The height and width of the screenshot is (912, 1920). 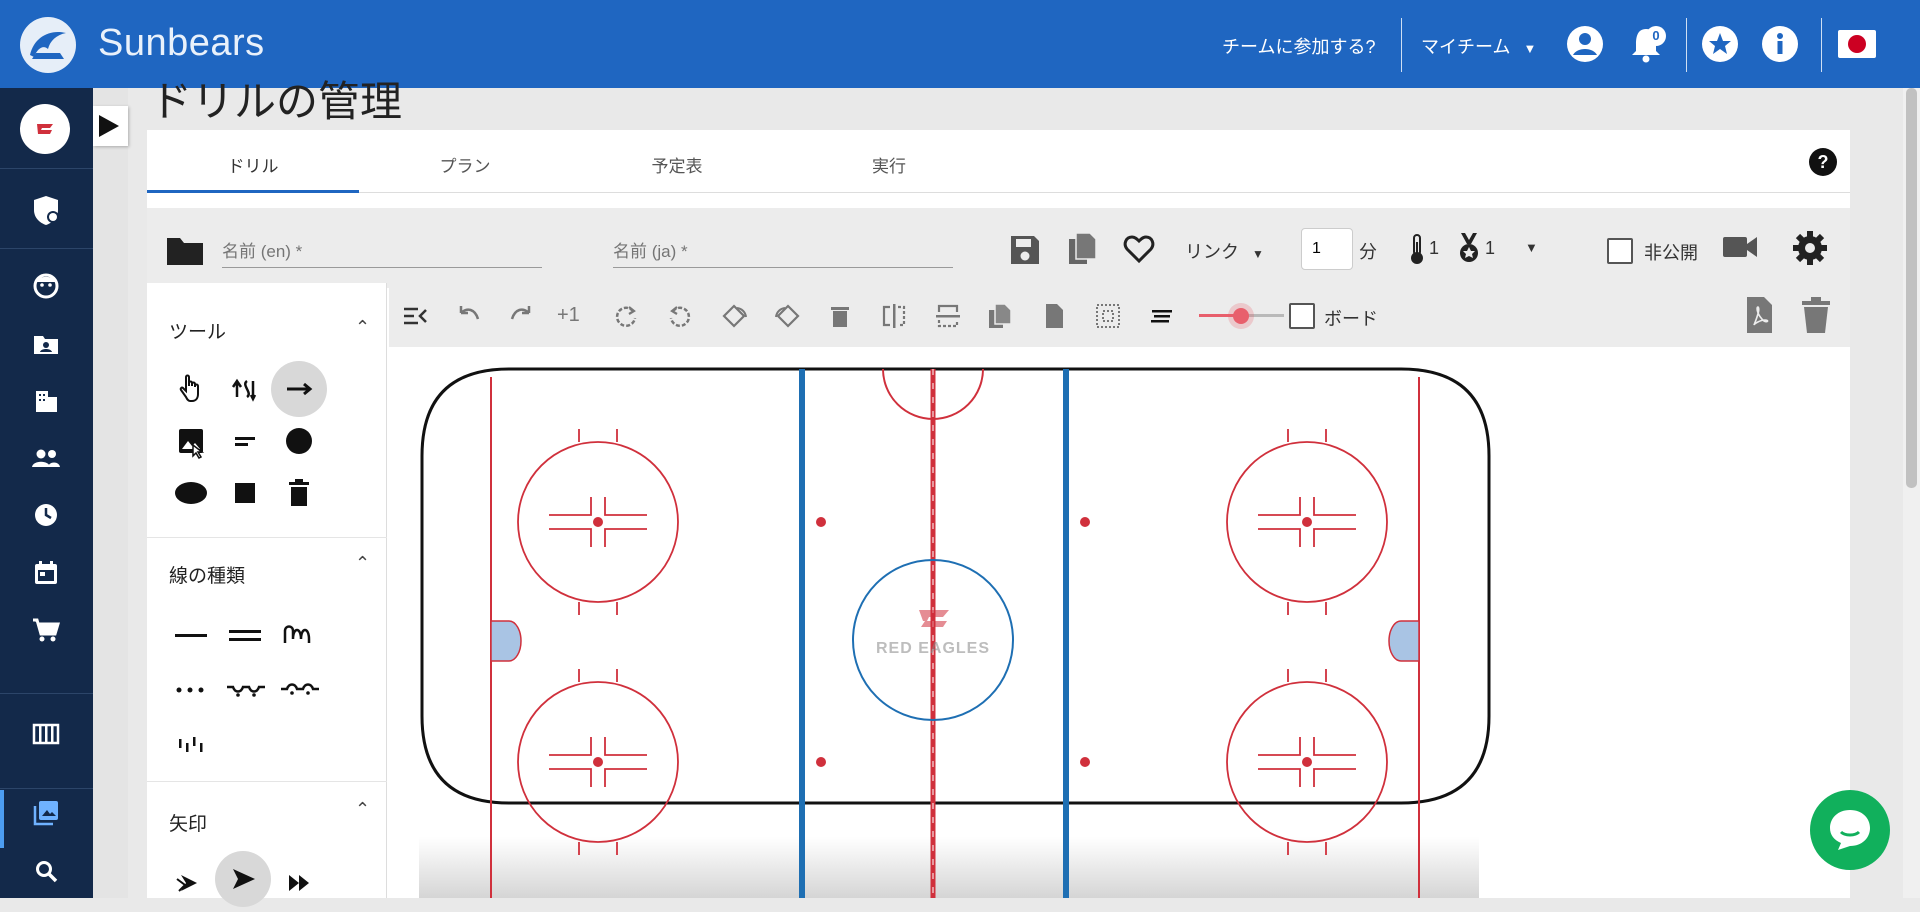 I want to click on double-arrow-icon, so click(x=299, y=883).